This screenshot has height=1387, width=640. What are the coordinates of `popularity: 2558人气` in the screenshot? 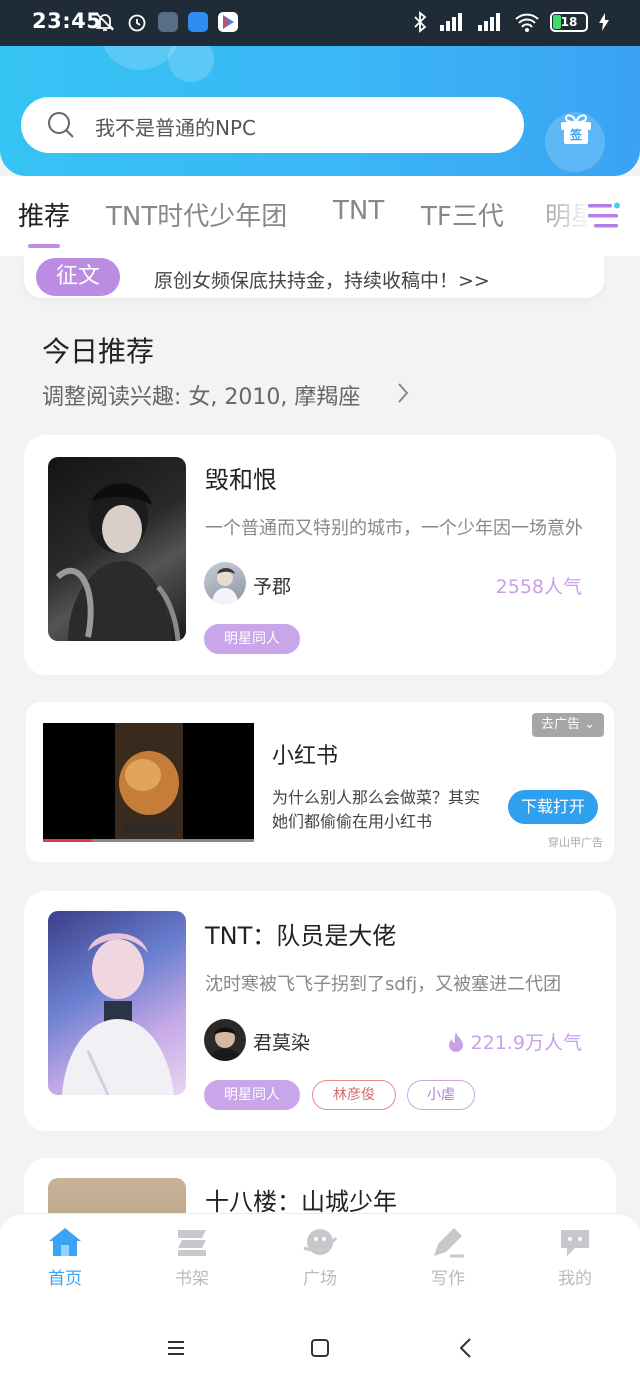 It's located at (539, 585).